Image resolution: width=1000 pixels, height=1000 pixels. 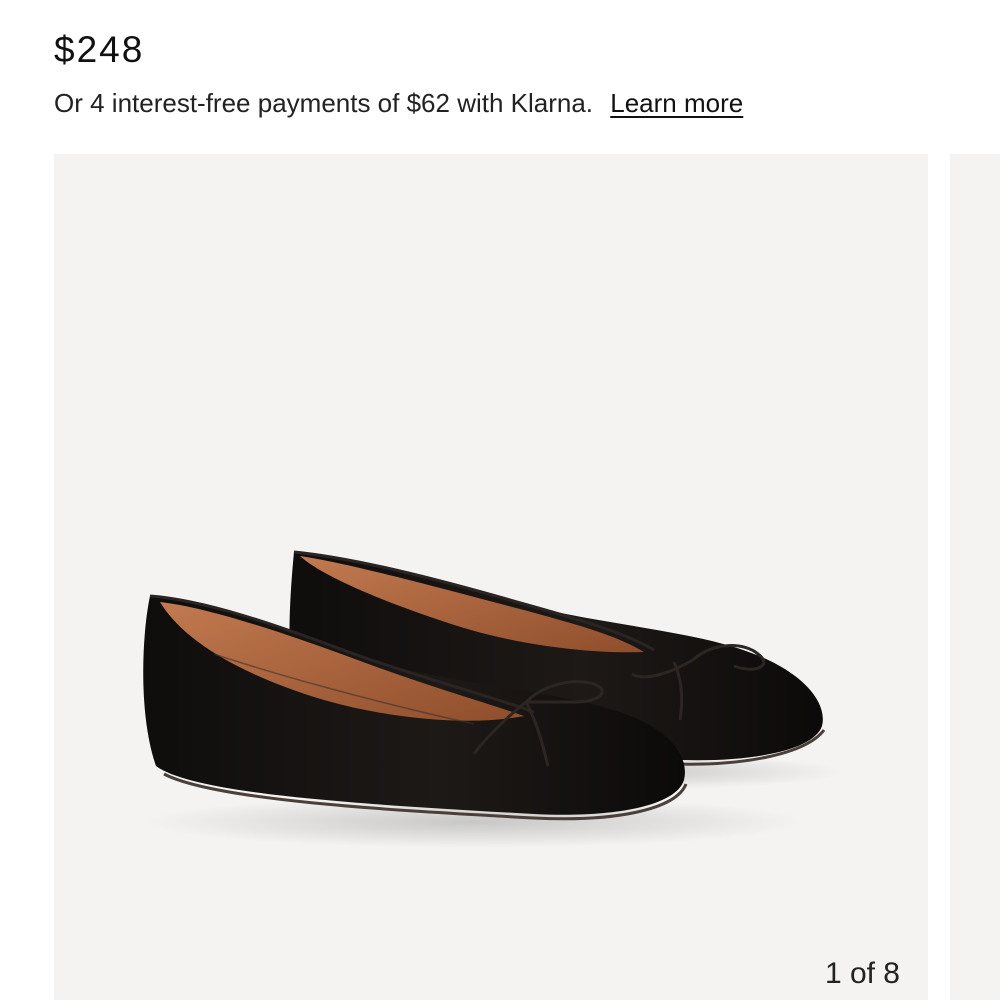 I want to click on product-price: $248, so click(x=99, y=49).